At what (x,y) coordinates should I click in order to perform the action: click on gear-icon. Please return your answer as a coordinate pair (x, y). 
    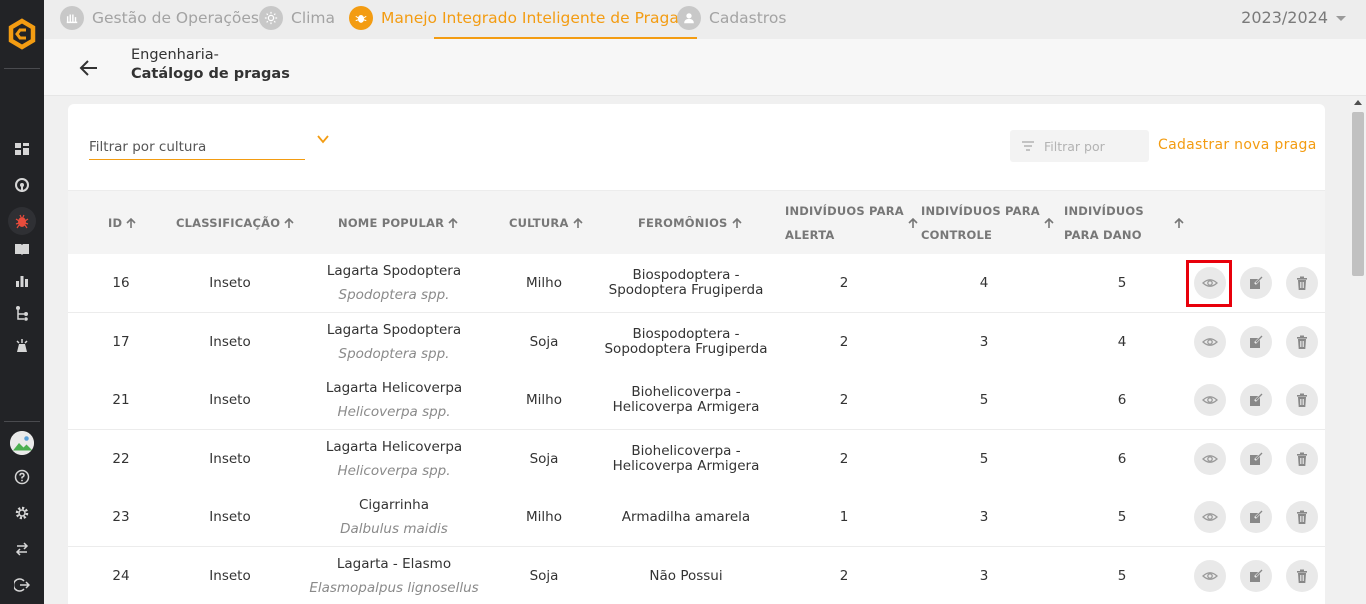
    Looking at the image, I should click on (22, 513).